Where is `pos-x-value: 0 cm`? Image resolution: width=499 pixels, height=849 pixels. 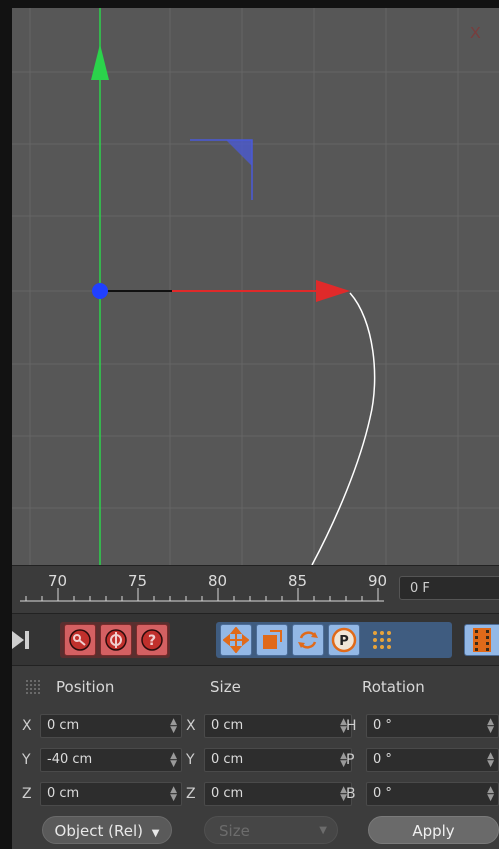
pos-x-value: 0 cm is located at coordinates (63, 725).